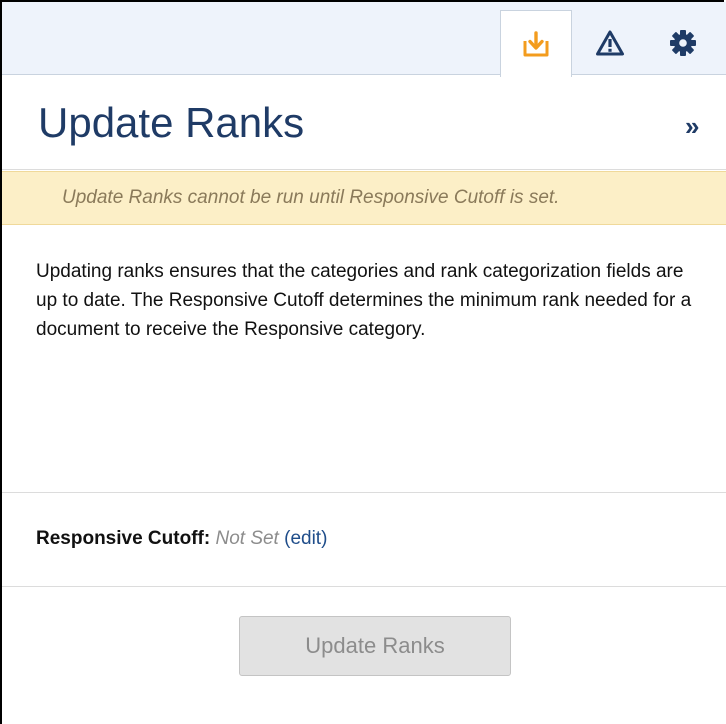 This screenshot has height=724, width=726. I want to click on cutoff-value: Not Set, so click(247, 538).